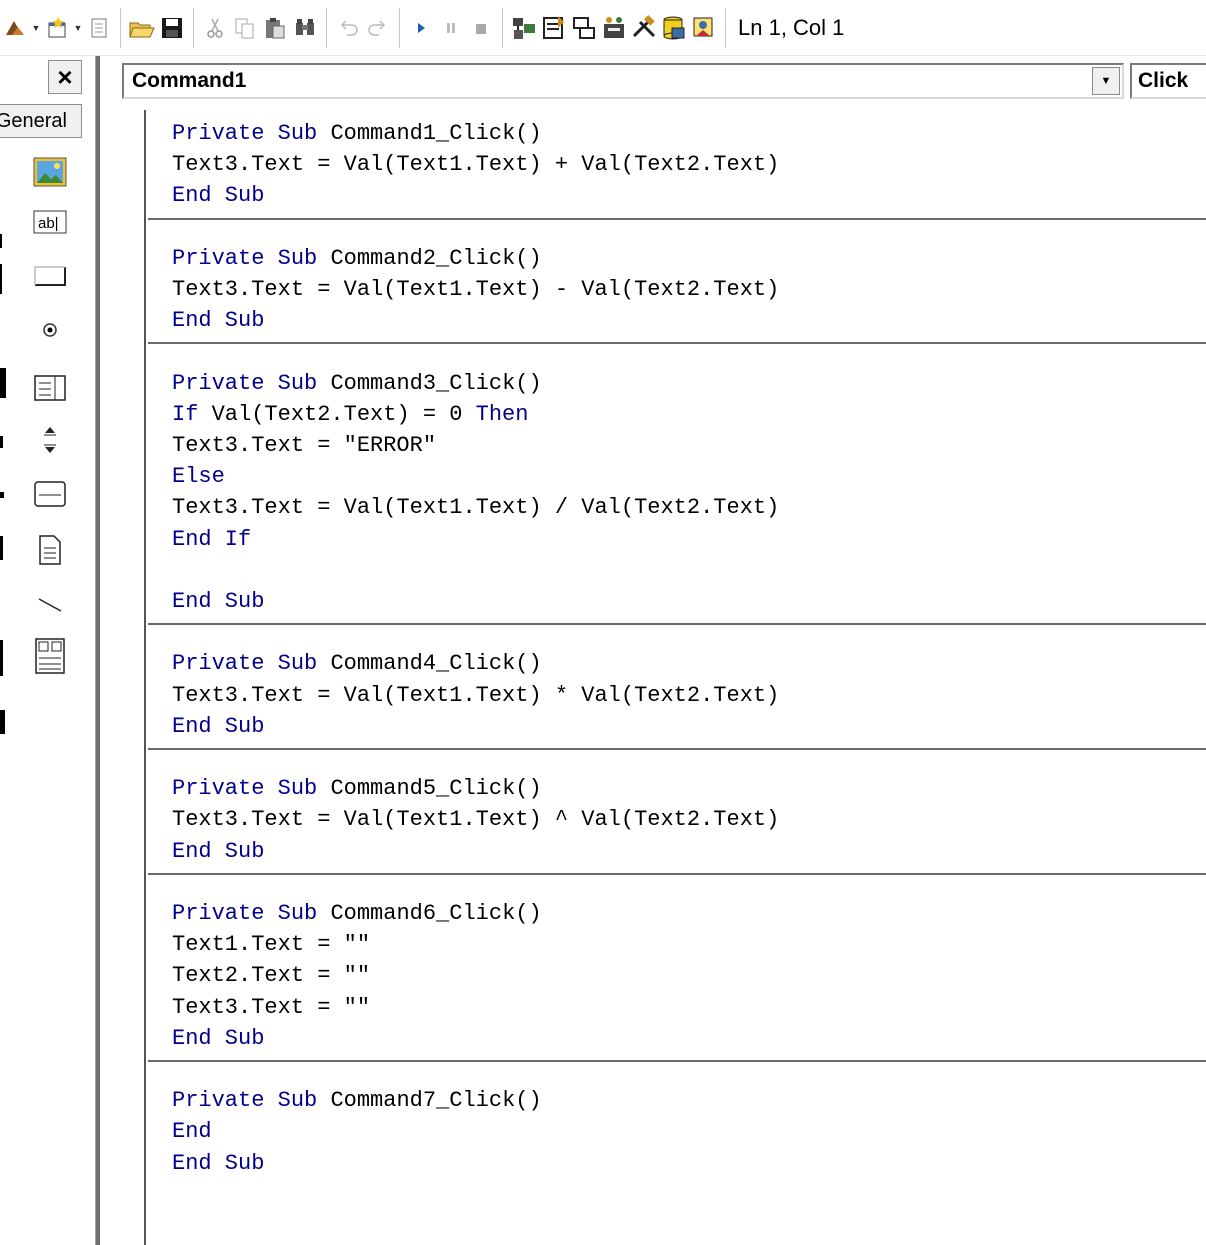  What do you see at coordinates (1106, 81) in the screenshot?
I see `chevron-down-icon: ▼` at bounding box center [1106, 81].